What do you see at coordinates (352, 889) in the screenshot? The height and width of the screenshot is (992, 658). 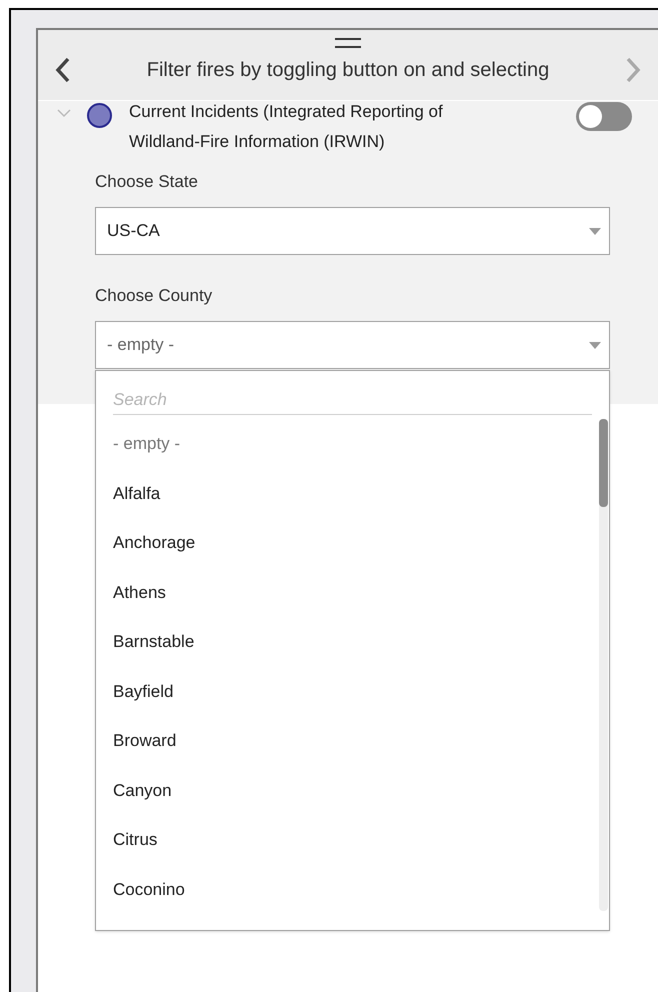 I see `dropdown-option: Coconino` at bounding box center [352, 889].